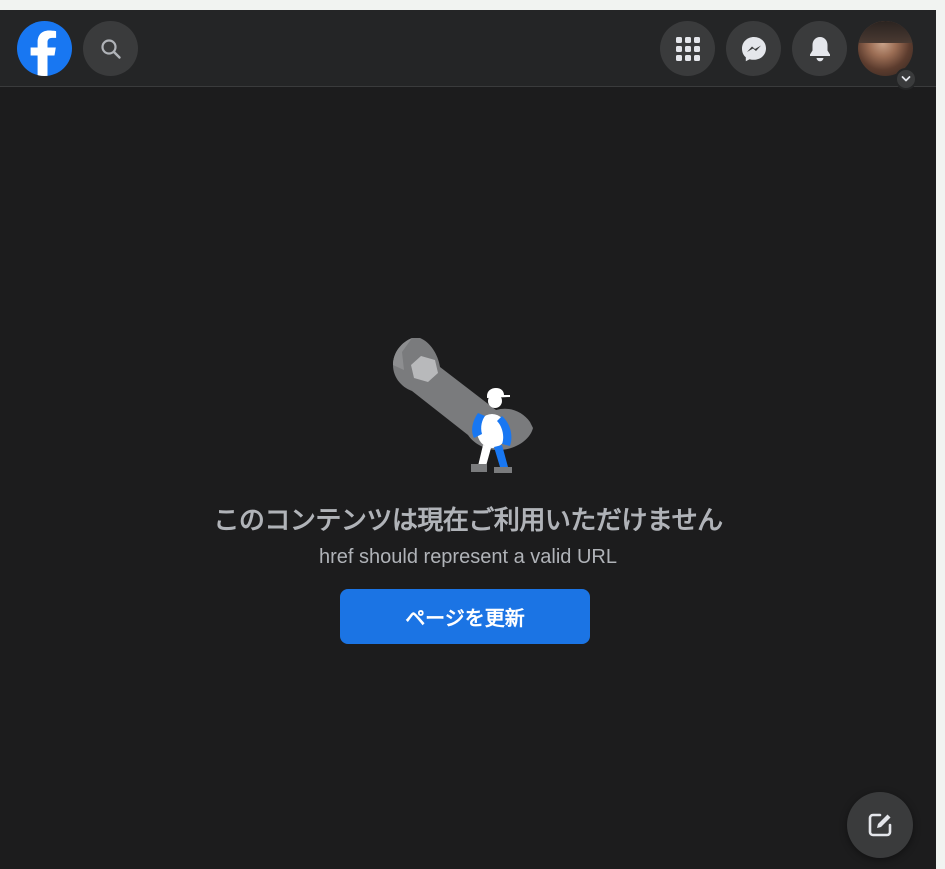 This screenshot has width=945, height=869. I want to click on reload-page-button: ページを更新, so click(465, 616).